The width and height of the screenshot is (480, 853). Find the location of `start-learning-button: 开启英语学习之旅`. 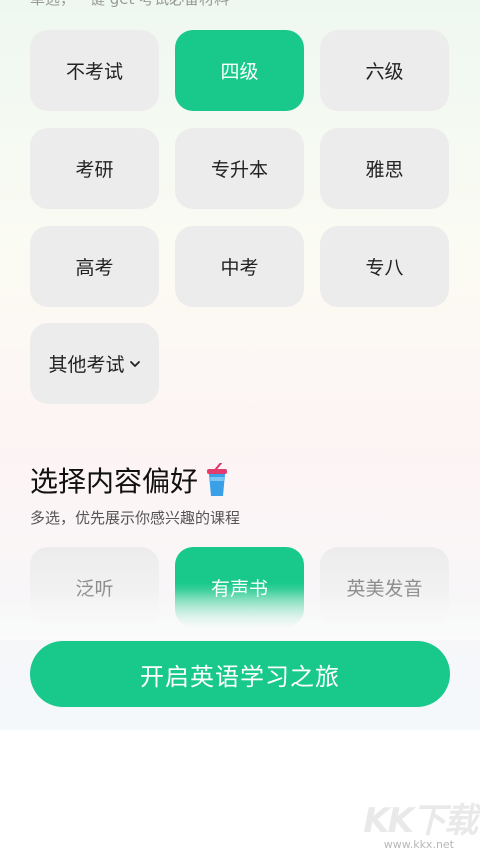

start-learning-button: 开启英语学习之旅 is located at coordinates (240, 674).